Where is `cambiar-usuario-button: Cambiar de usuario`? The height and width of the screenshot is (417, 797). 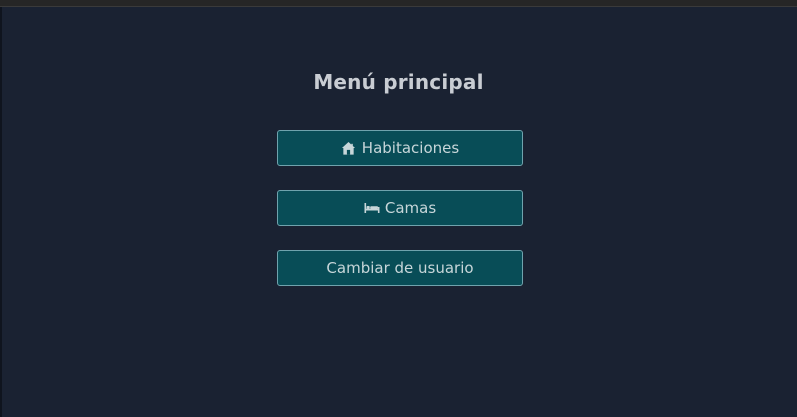 cambiar-usuario-button: Cambiar de usuario is located at coordinates (400, 268).